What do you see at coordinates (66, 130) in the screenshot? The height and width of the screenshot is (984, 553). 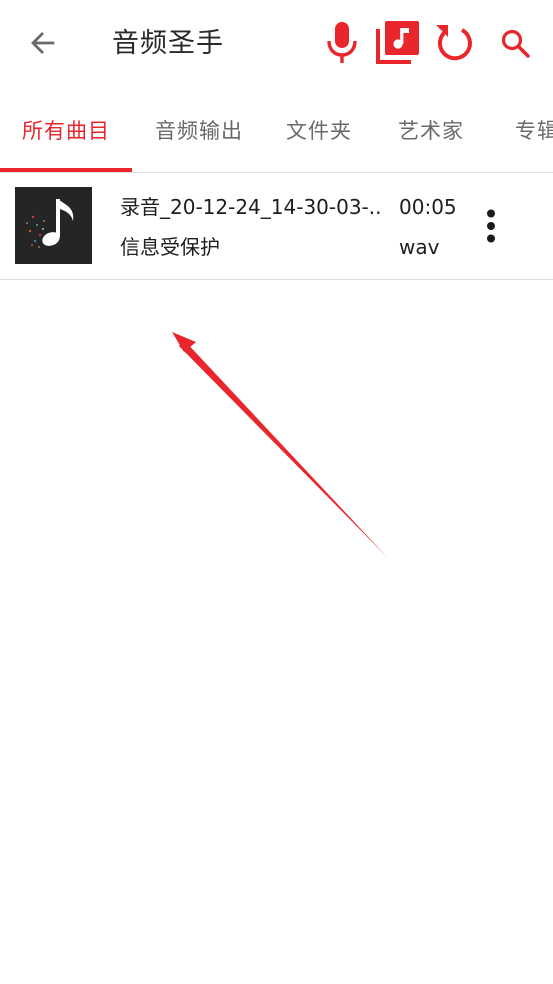 I see `tab-all-tracks: 所有曲目` at bounding box center [66, 130].